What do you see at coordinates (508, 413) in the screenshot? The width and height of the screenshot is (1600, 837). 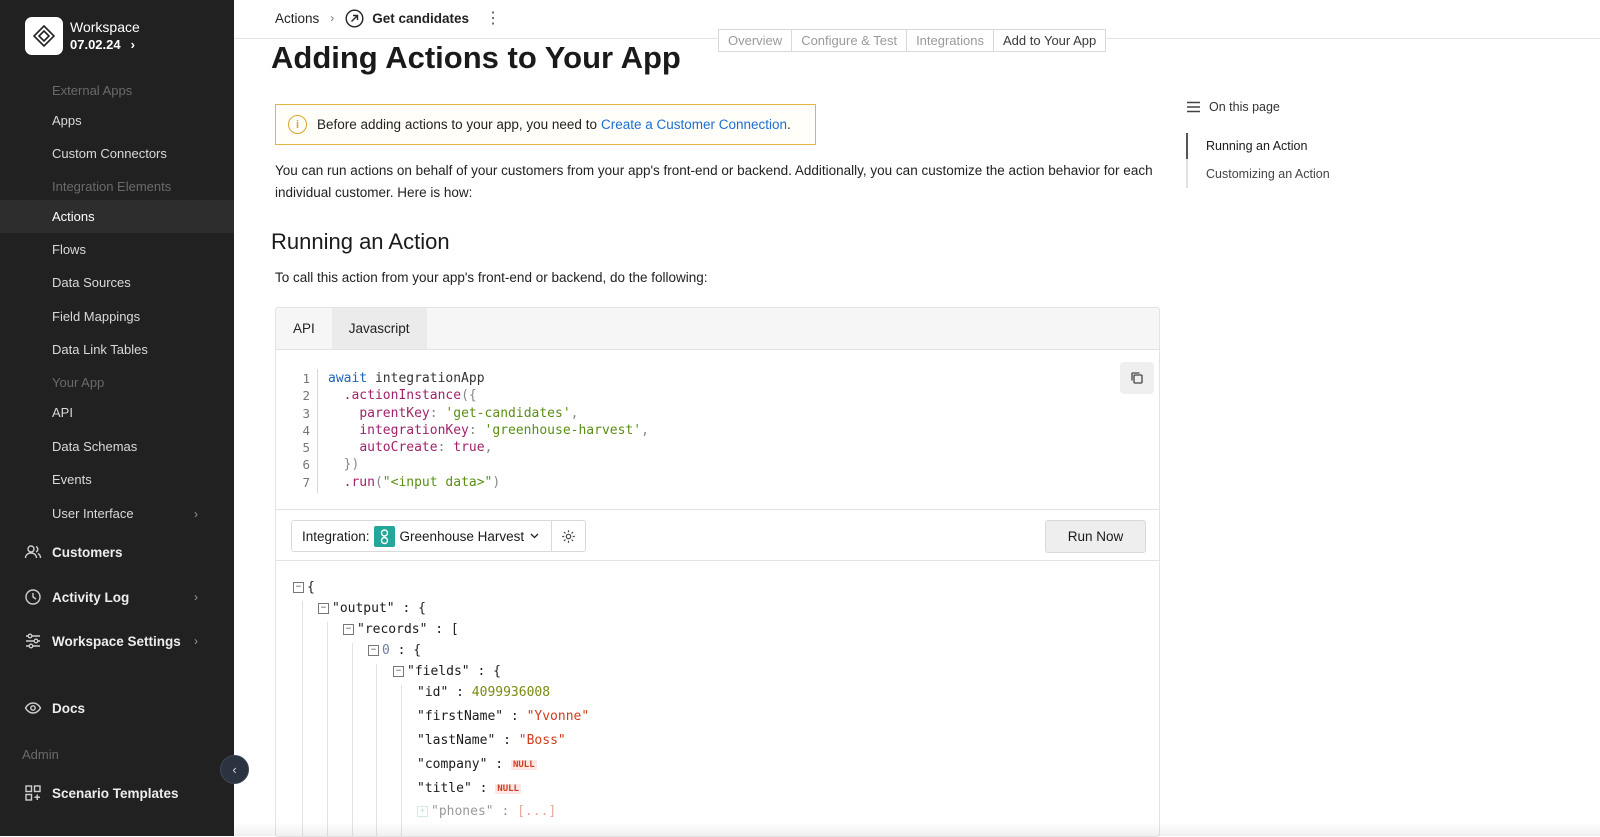 I see `code-token: 'get-candidates'` at bounding box center [508, 413].